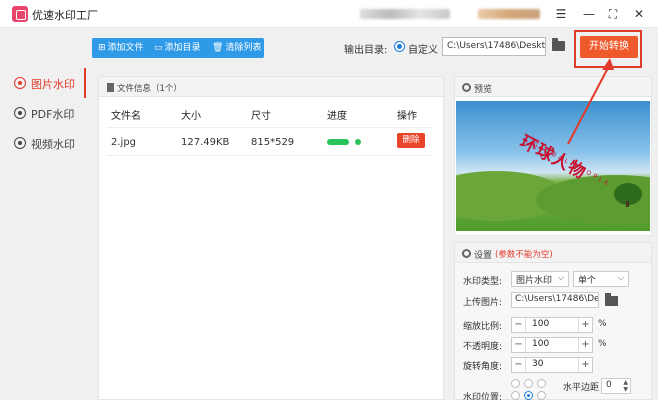 The width and height of the screenshot is (658, 400). I want to click on file-panel-header: 文件信息（1个）, so click(271, 87).